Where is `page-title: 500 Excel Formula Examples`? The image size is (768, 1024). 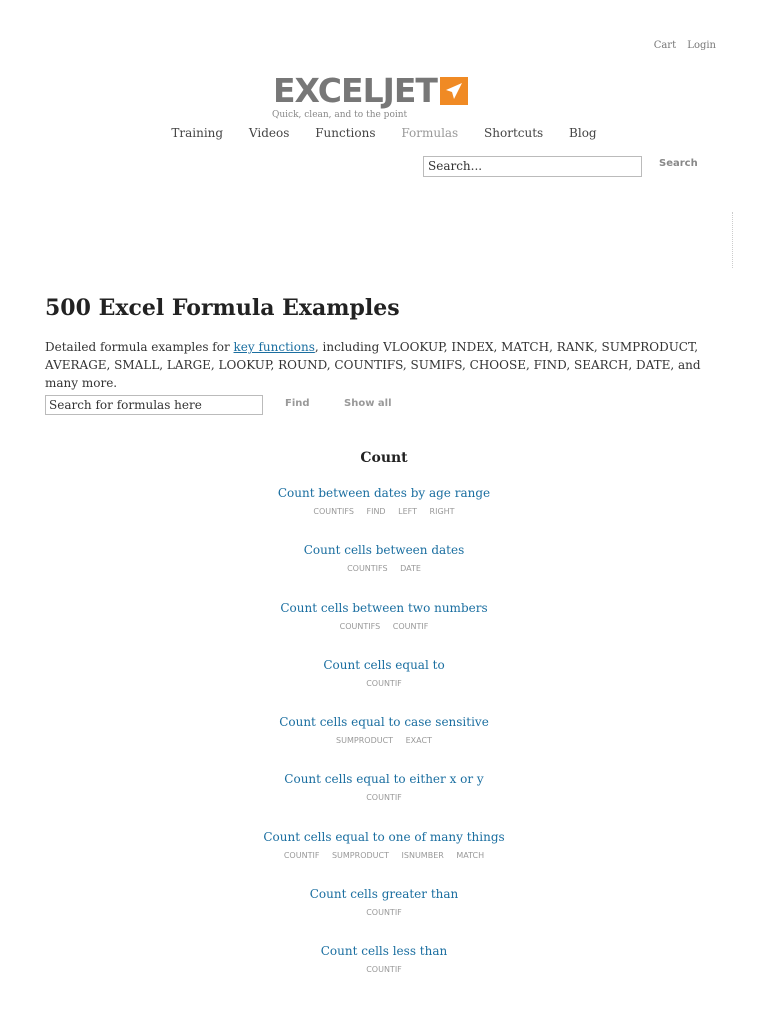 page-title: 500 Excel Formula Examples is located at coordinates (222, 308).